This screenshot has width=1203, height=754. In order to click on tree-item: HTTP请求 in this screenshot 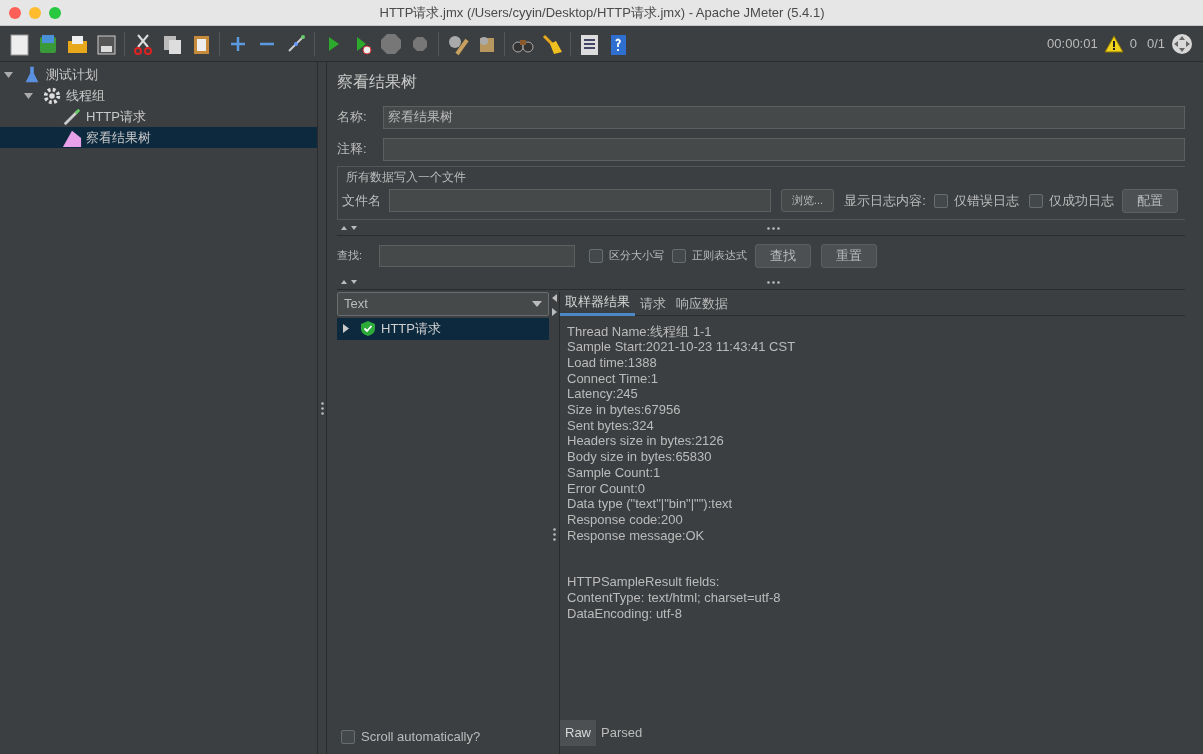, I will do `click(158, 116)`.